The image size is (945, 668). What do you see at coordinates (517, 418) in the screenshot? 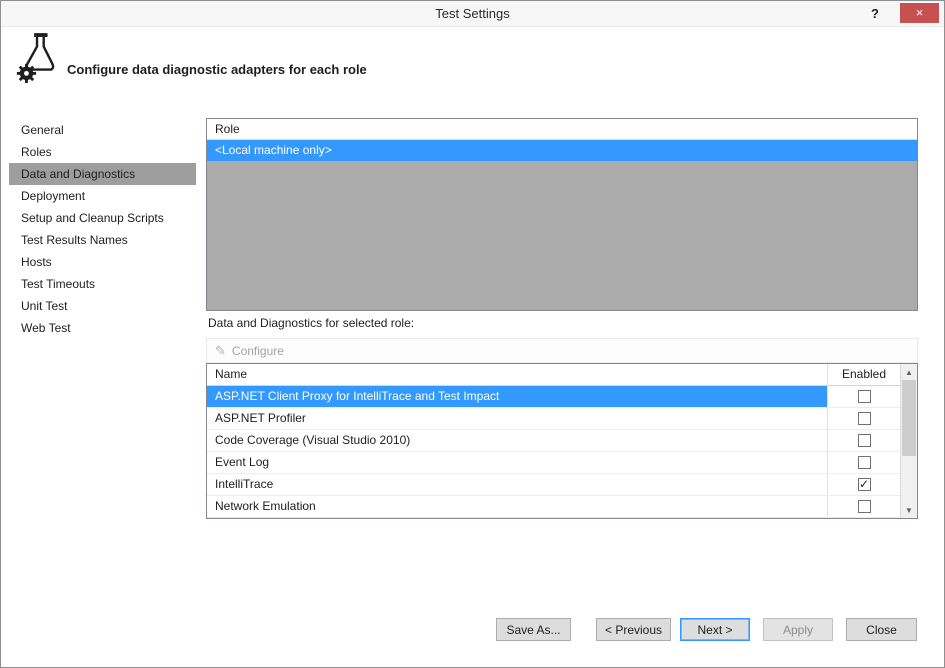
I see `row-name: ASP.NET Profiler` at bounding box center [517, 418].